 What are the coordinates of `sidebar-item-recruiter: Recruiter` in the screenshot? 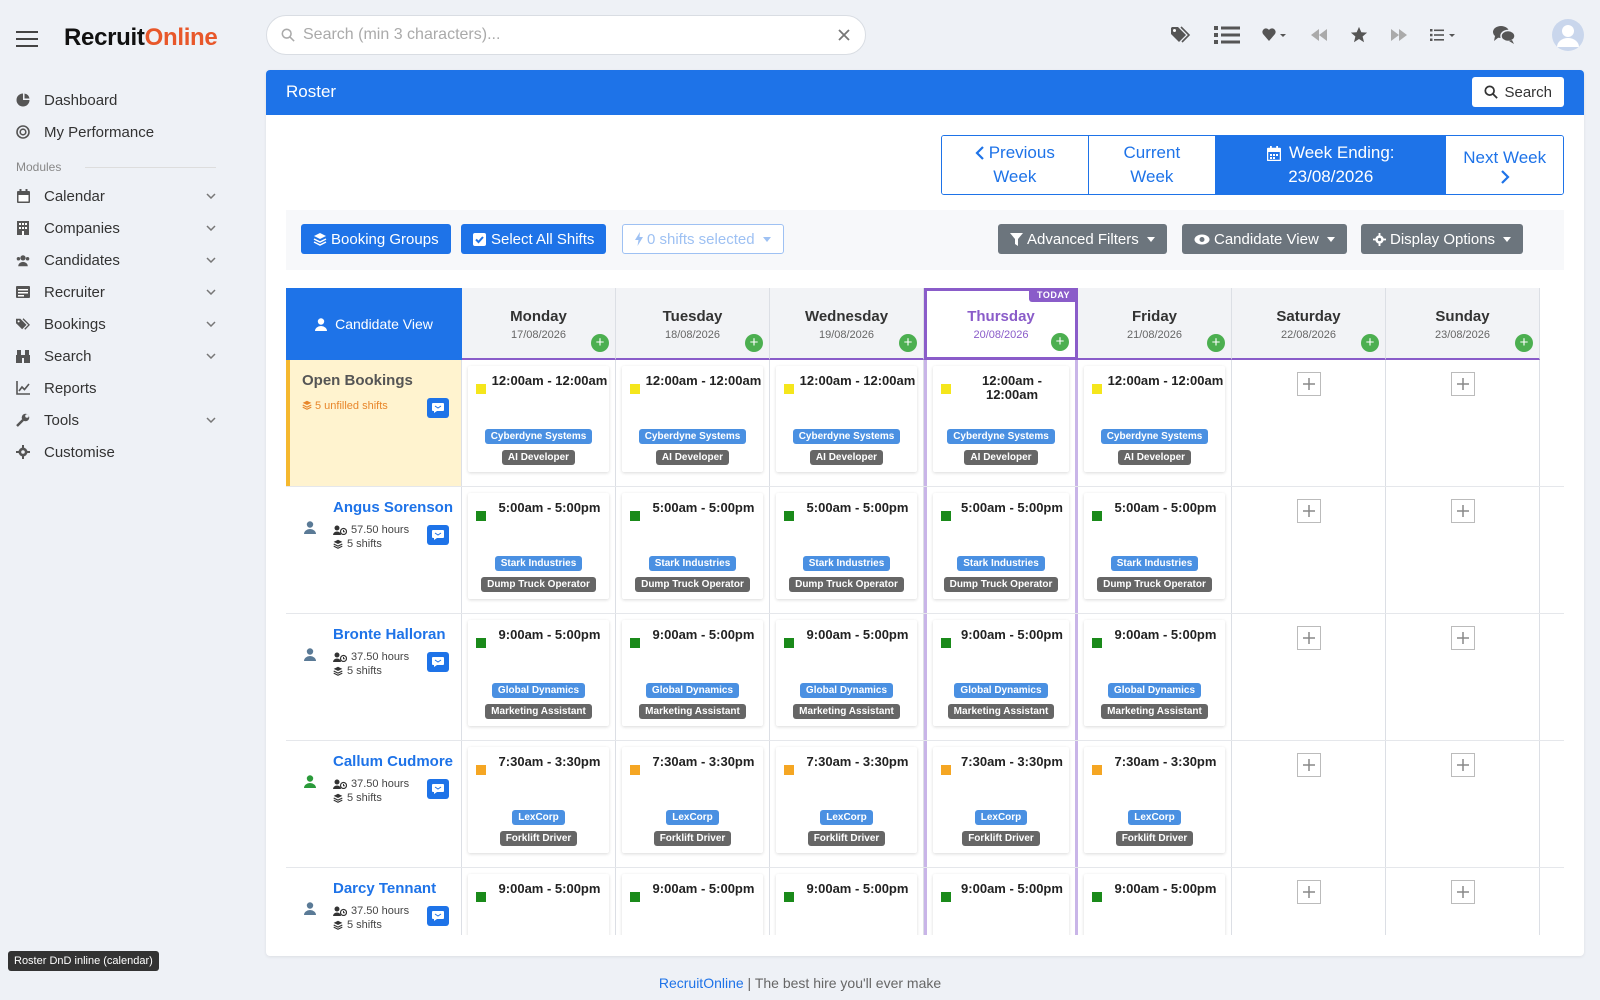 It's located at (116, 292).